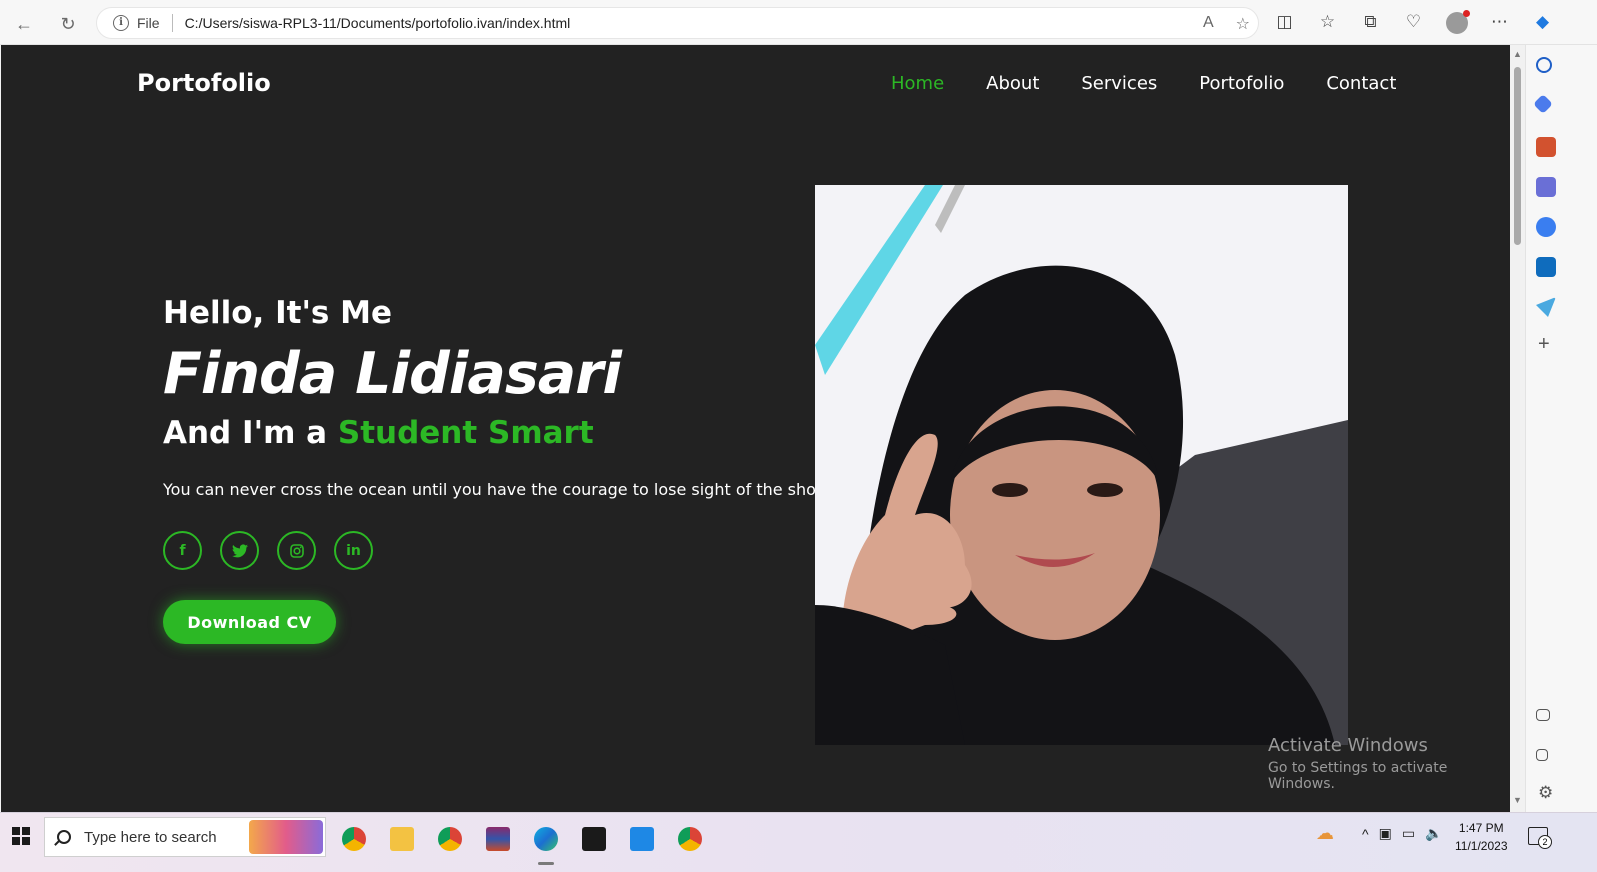 The image size is (1597, 872). What do you see at coordinates (1358, 776) in the screenshot?
I see `watermark-subtitle: Go to Settings to activate Windows.` at bounding box center [1358, 776].